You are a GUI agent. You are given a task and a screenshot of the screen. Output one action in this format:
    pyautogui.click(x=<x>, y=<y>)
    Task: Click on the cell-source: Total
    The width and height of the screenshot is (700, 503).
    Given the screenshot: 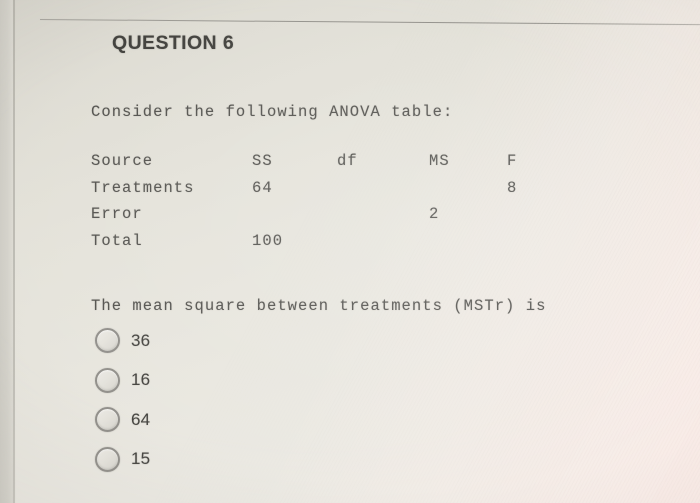 What is the action you would take?
    pyautogui.click(x=117, y=240)
    